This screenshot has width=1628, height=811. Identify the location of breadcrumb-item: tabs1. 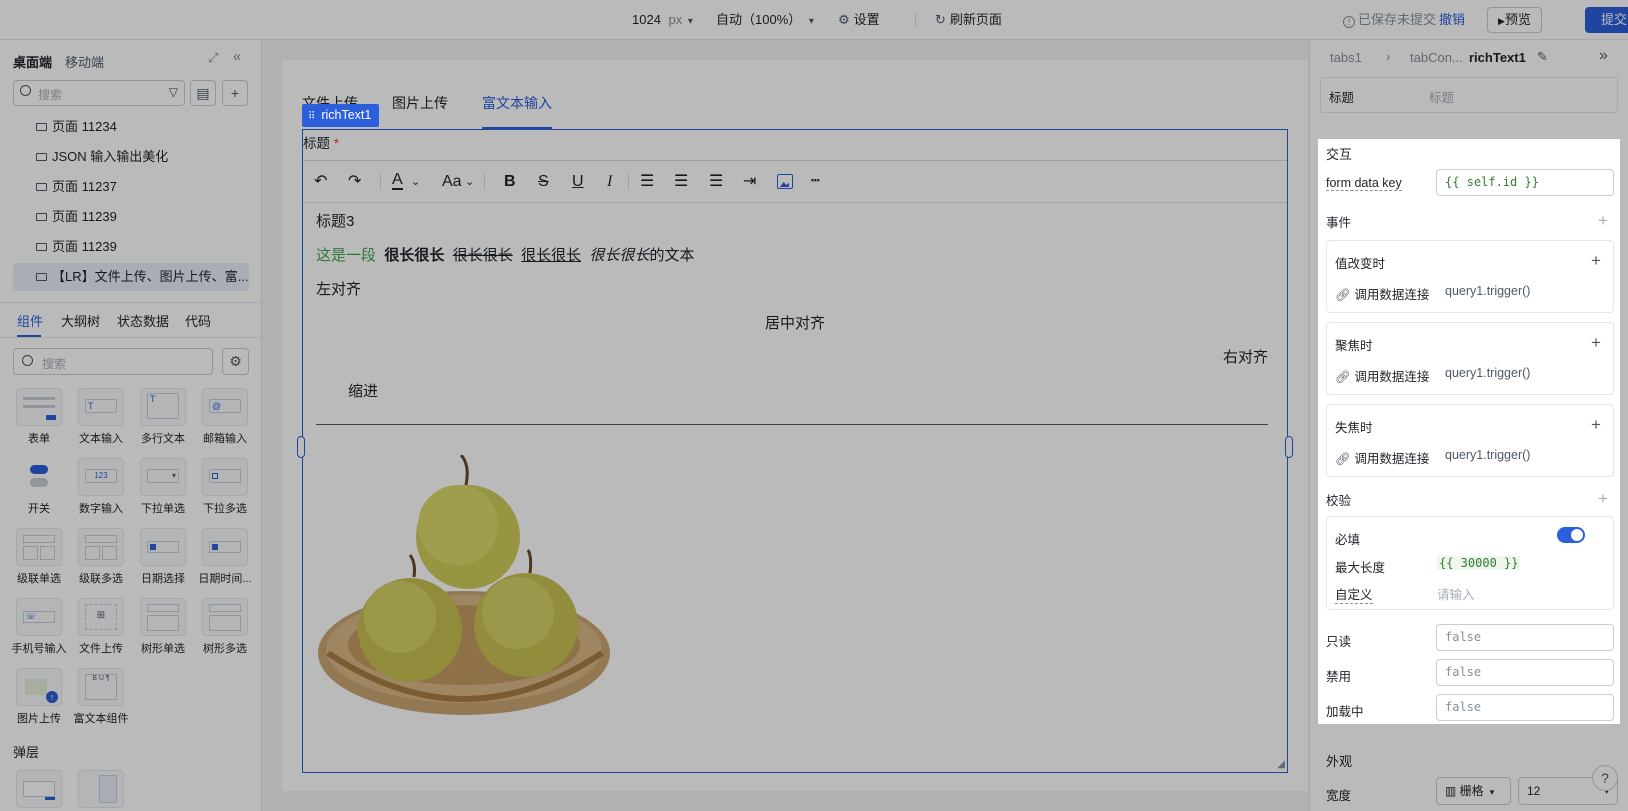
(1346, 57).